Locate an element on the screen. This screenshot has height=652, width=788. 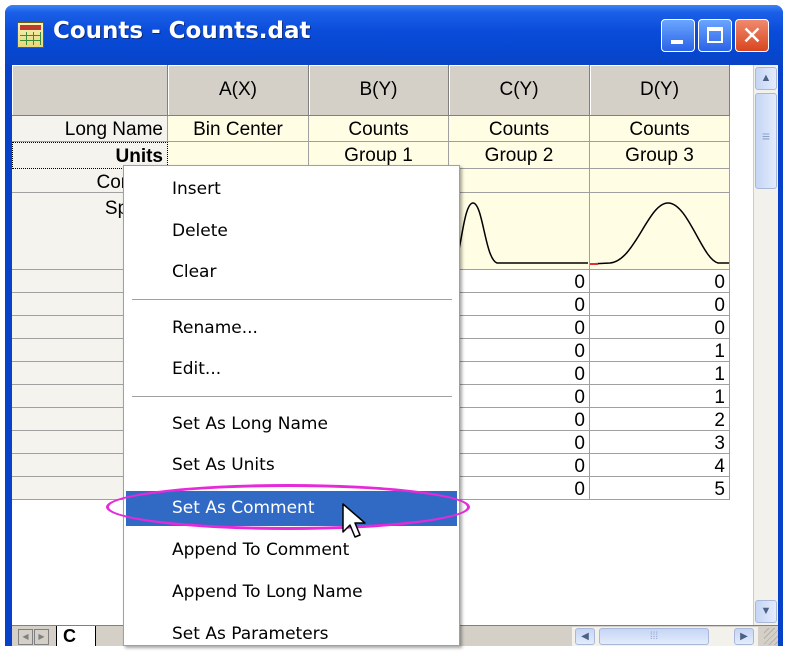
data-cell: 5 is located at coordinates (660, 488).